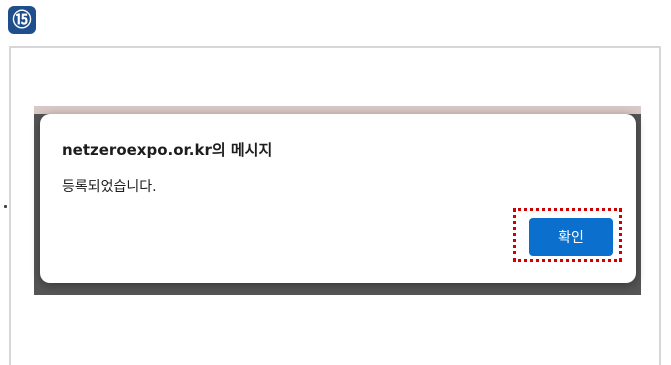  Describe the element at coordinates (5, 206) in the screenshot. I see `frame-marker` at that location.